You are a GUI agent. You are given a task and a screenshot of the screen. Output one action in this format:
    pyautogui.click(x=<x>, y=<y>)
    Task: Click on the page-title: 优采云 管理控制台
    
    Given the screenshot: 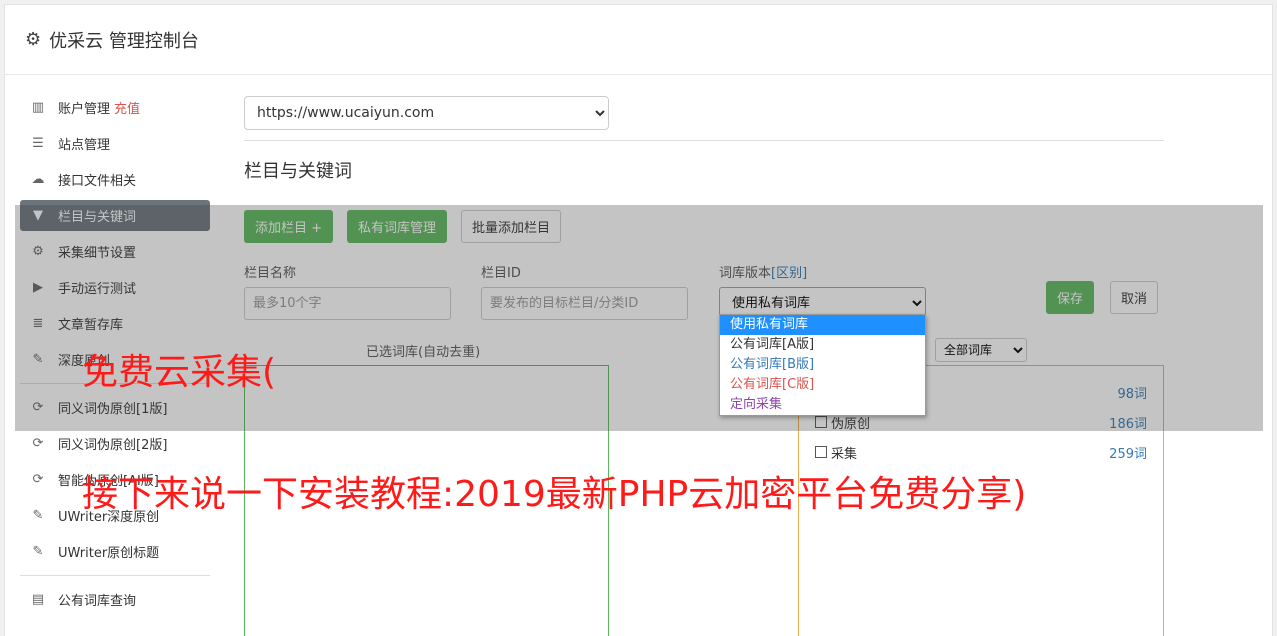 What is the action you would take?
    pyautogui.click(x=124, y=41)
    